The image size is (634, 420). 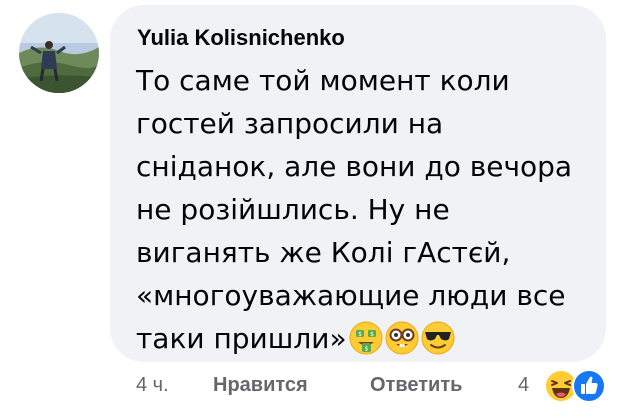 What do you see at coordinates (354, 166) in the screenshot?
I see `comment-line: сніданок, але вони до вечора` at bounding box center [354, 166].